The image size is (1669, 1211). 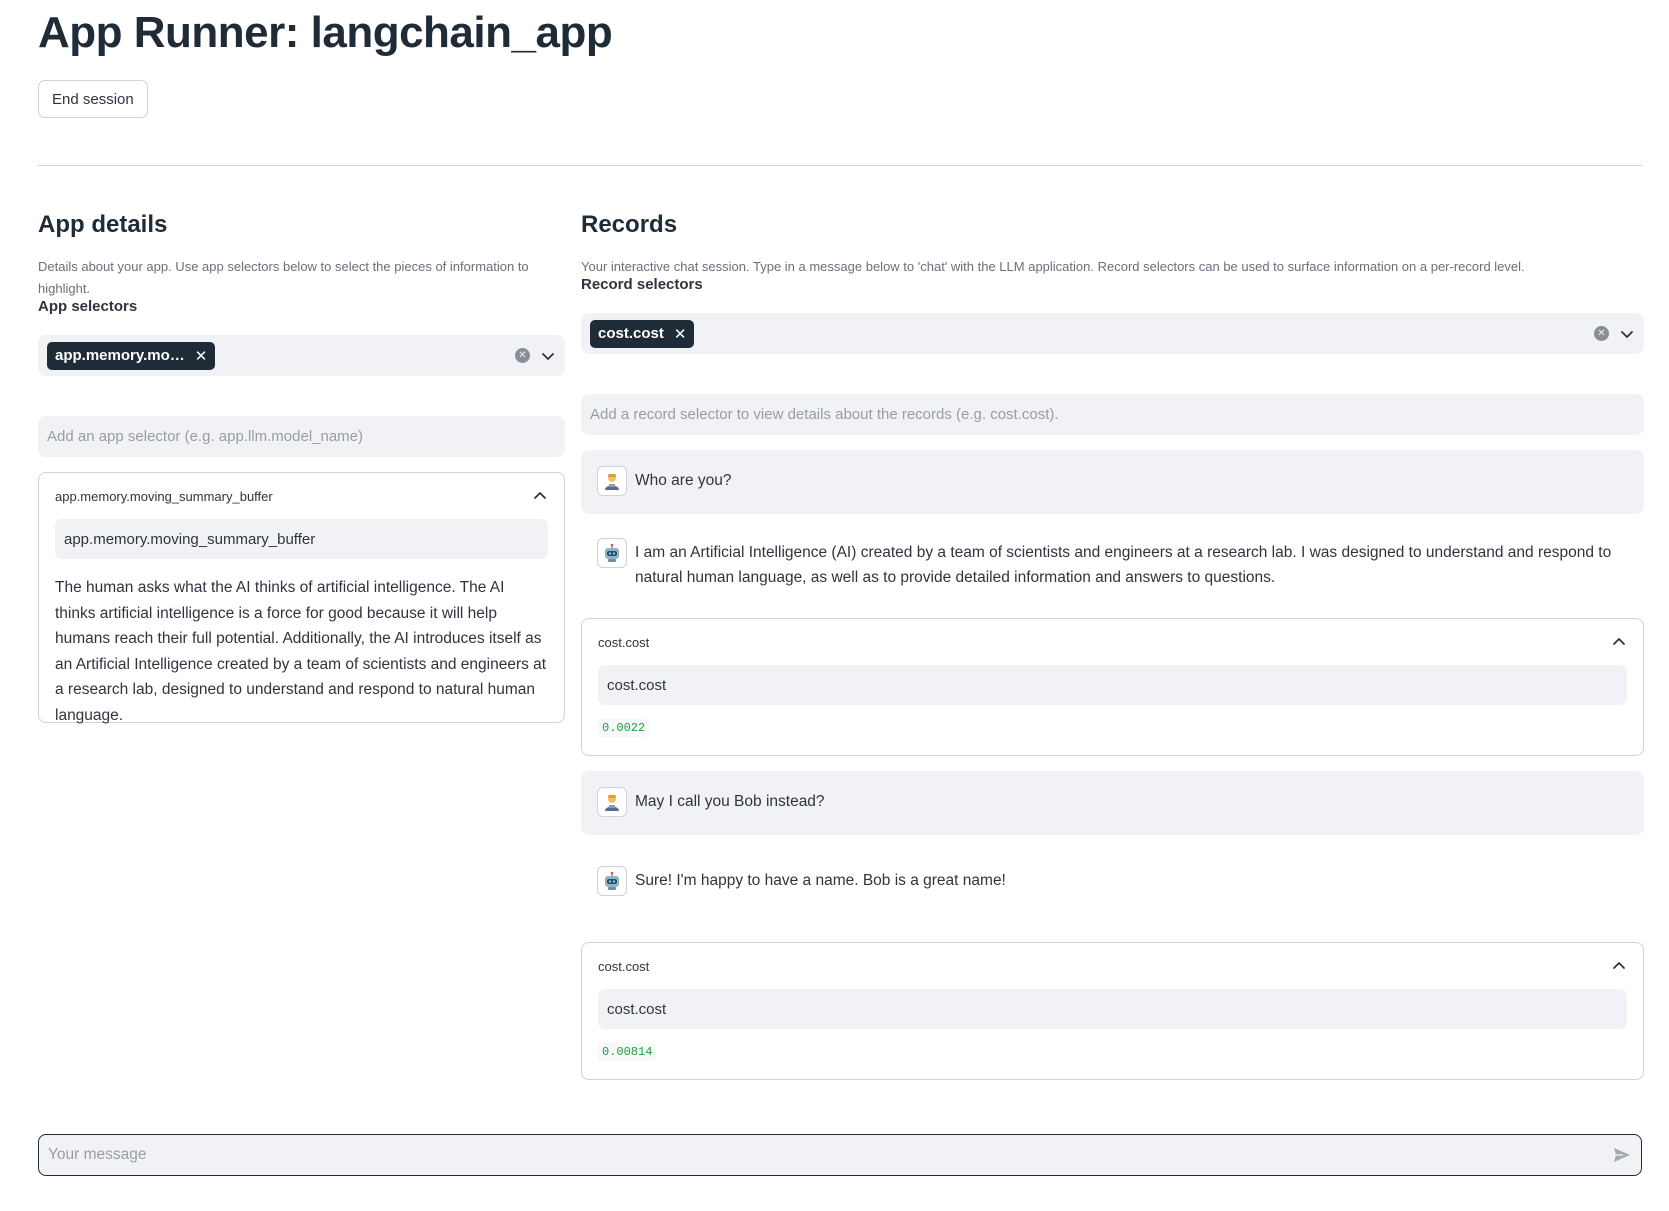 What do you see at coordinates (1112, 482) in the screenshot?
I see `chat-message-user: Who are you?` at bounding box center [1112, 482].